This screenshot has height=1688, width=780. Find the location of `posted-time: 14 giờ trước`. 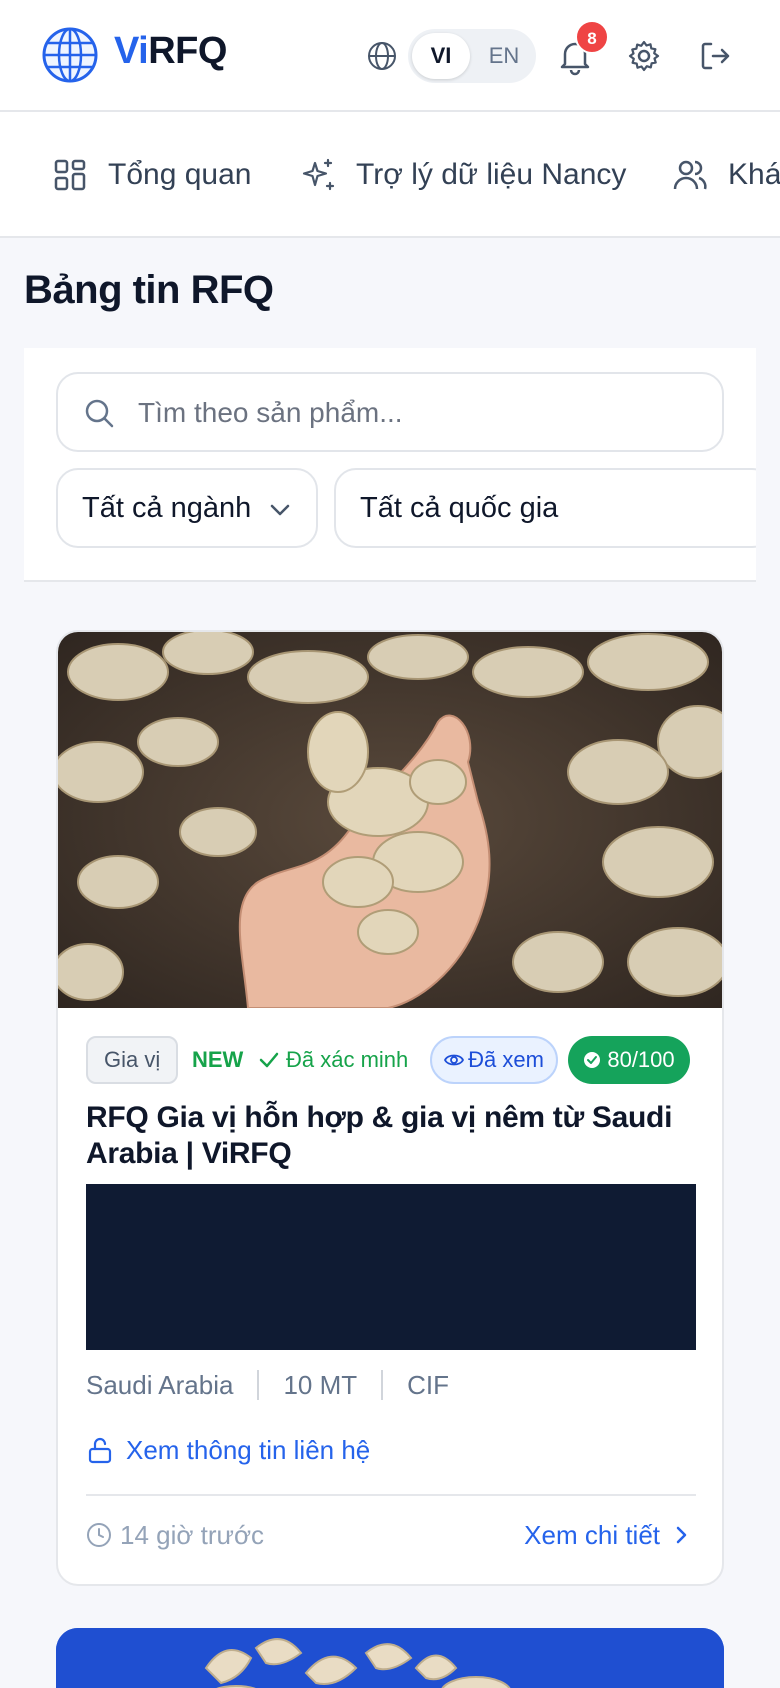

posted-time: 14 giờ trước is located at coordinates (175, 1535).